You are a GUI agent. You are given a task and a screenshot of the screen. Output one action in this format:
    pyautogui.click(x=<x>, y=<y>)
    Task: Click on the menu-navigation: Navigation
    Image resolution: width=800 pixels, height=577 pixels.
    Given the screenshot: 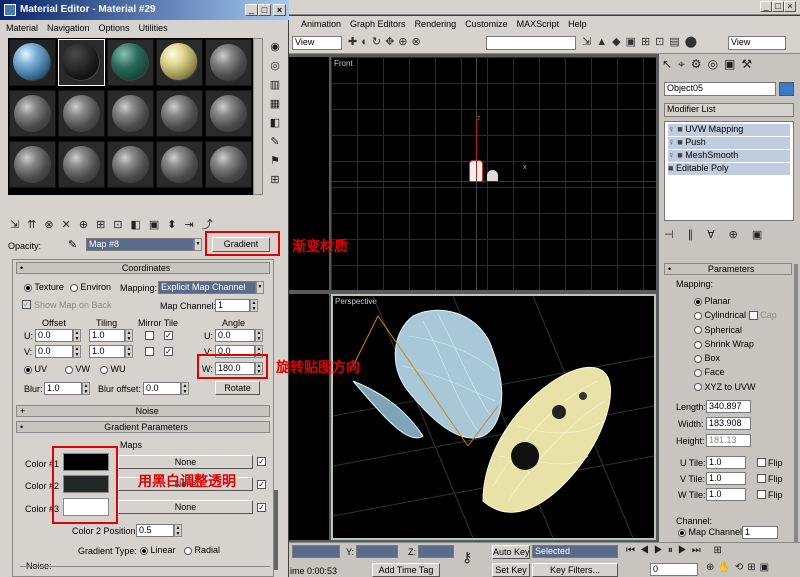 What is the action you would take?
    pyautogui.click(x=68, y=28)
    